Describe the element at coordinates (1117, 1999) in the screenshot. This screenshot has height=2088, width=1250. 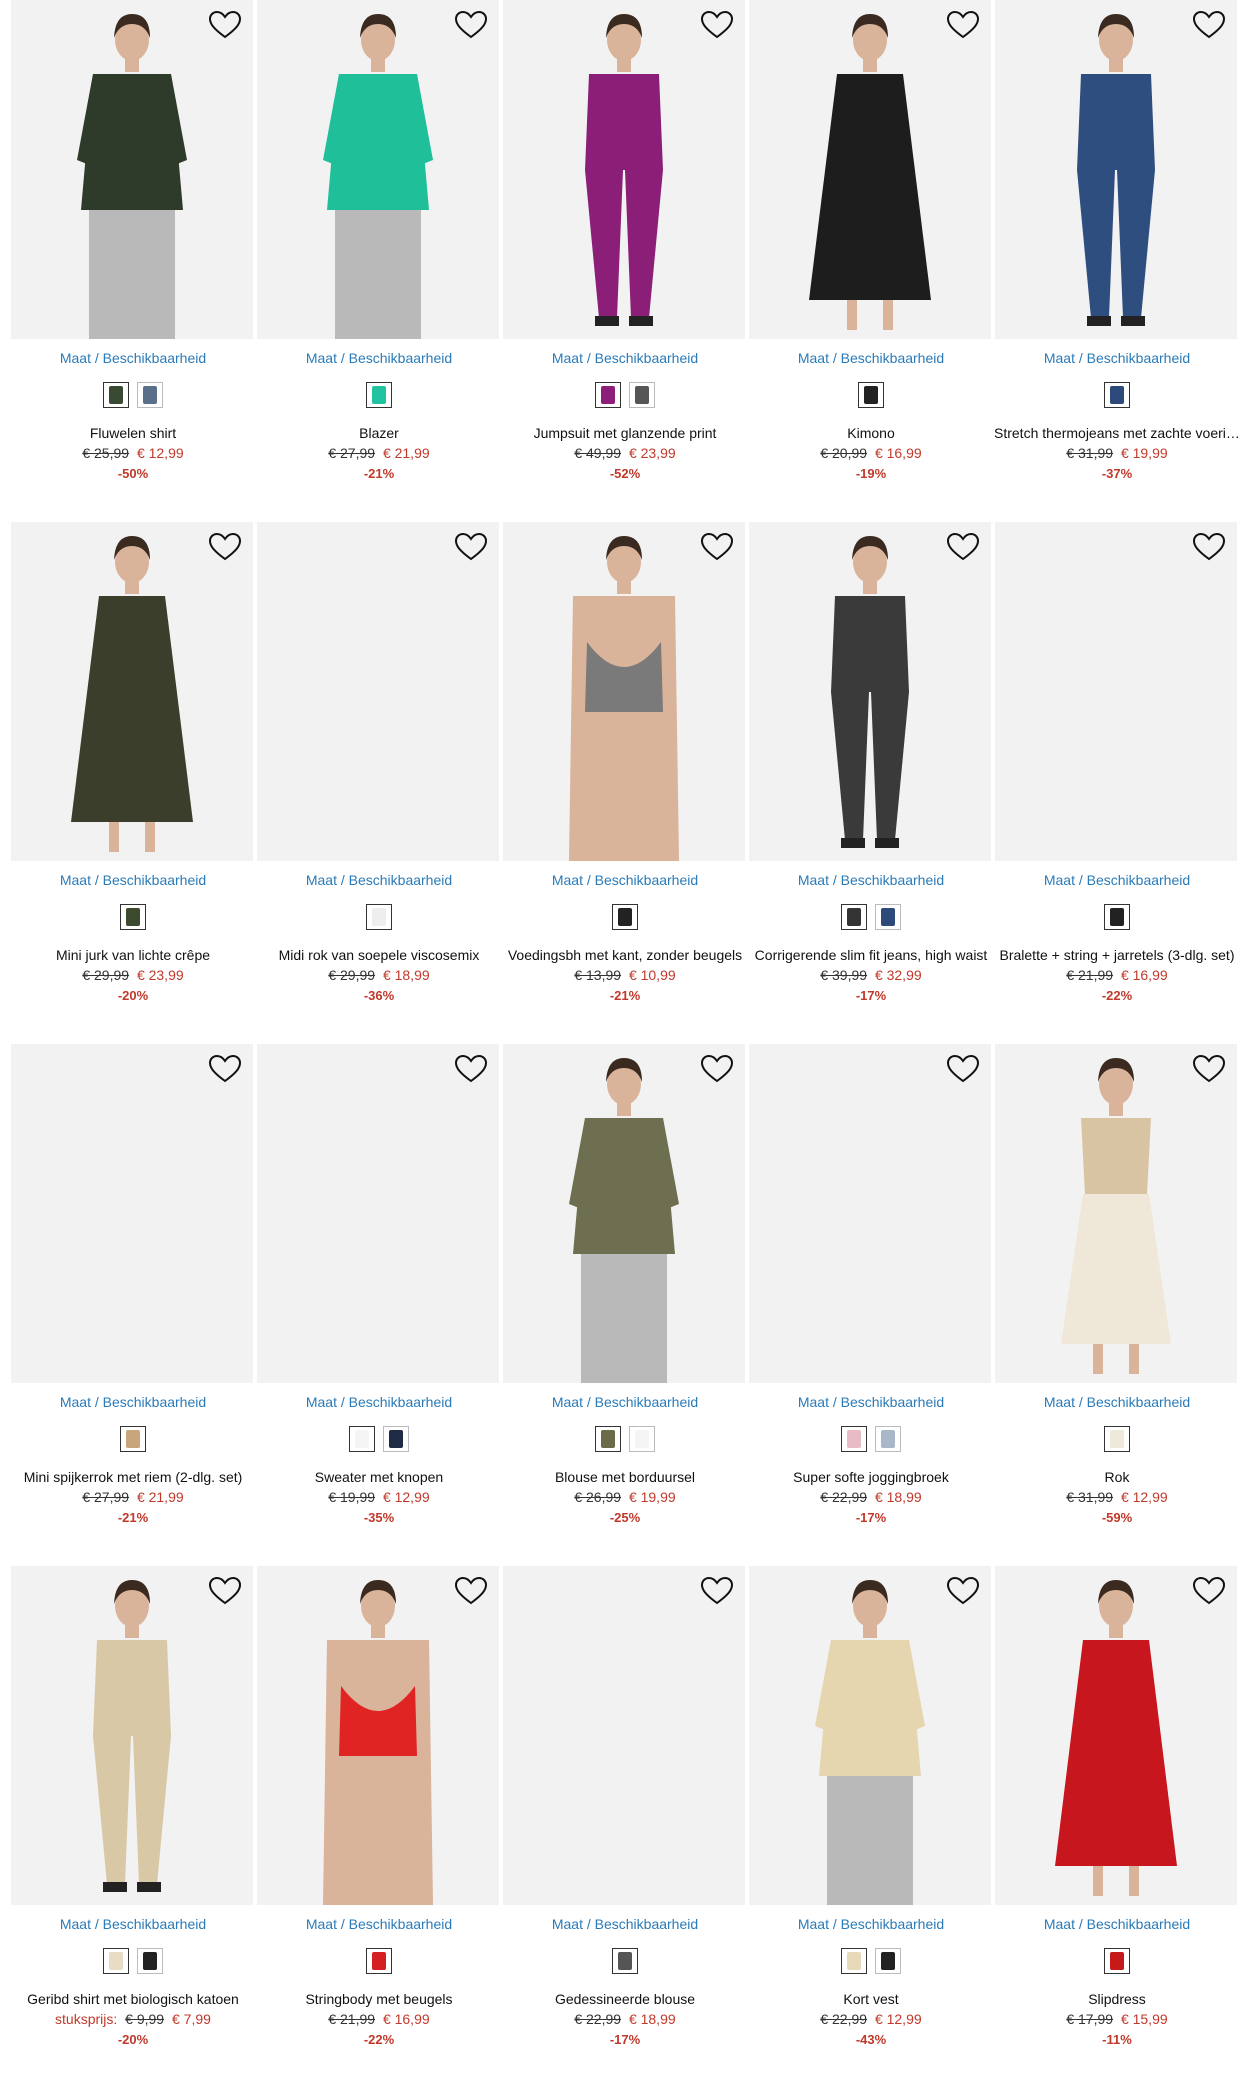
I see `product-name: Slipdress` at that location.